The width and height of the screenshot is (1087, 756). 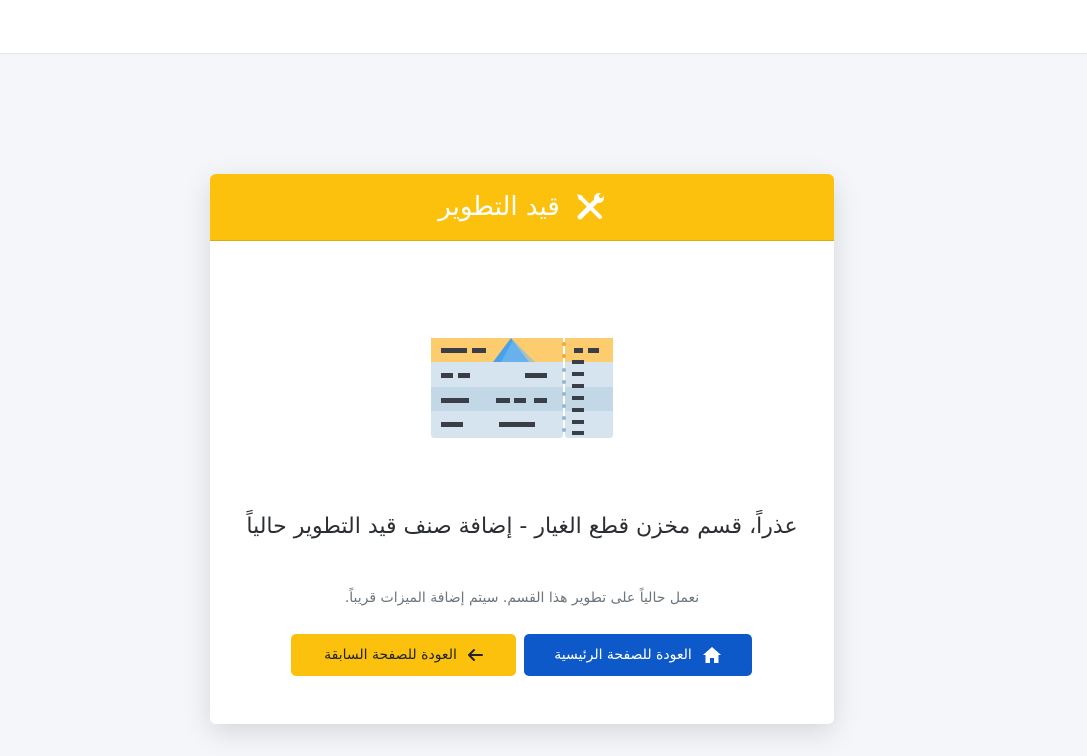 I want to click on back-button: العودة للصفحة السابقة, so click(x=403, y=655).